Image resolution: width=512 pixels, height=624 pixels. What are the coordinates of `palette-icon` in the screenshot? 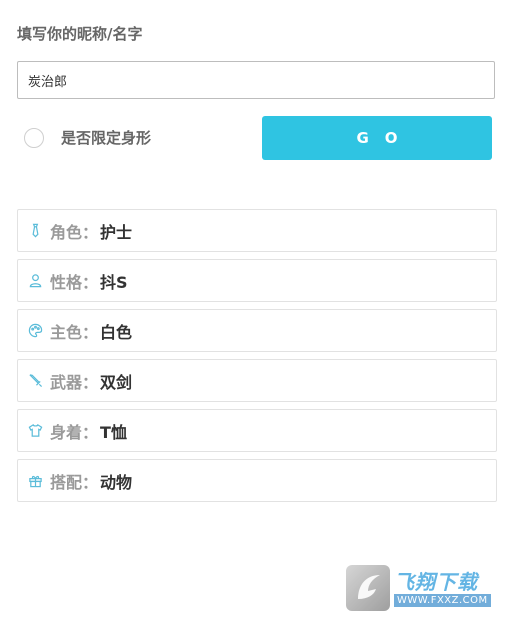 It's located at (35, 331).